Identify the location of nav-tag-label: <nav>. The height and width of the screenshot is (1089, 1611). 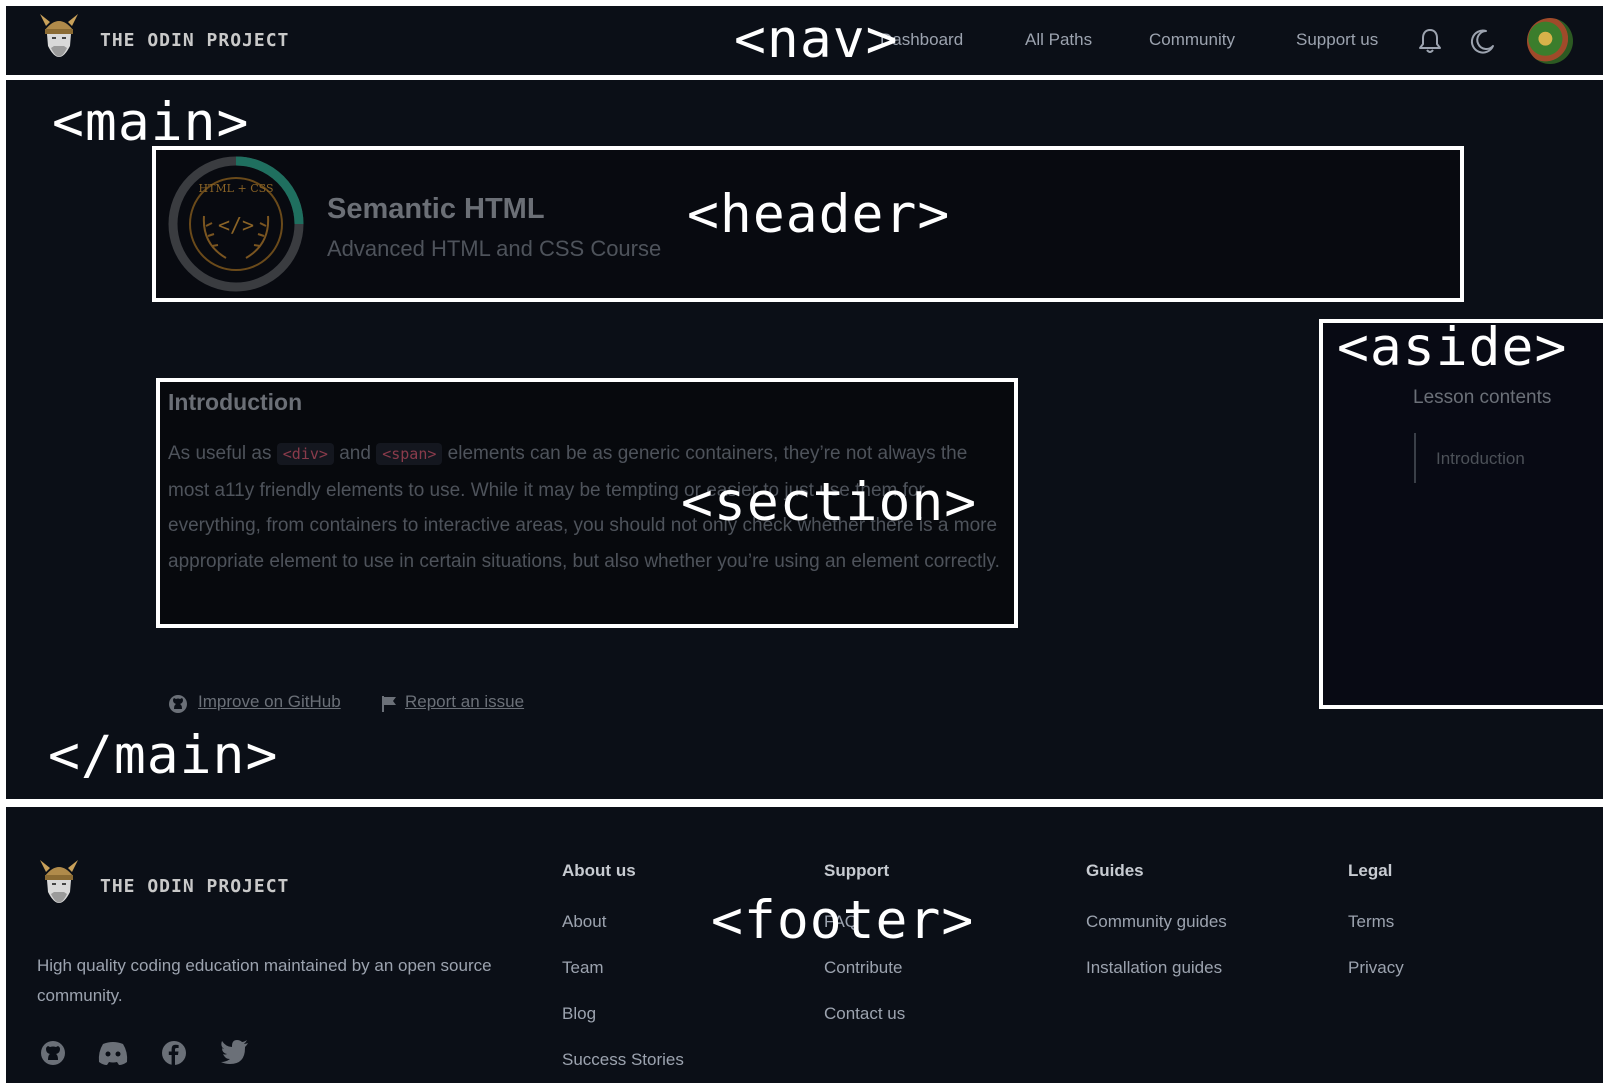
(816, 39).